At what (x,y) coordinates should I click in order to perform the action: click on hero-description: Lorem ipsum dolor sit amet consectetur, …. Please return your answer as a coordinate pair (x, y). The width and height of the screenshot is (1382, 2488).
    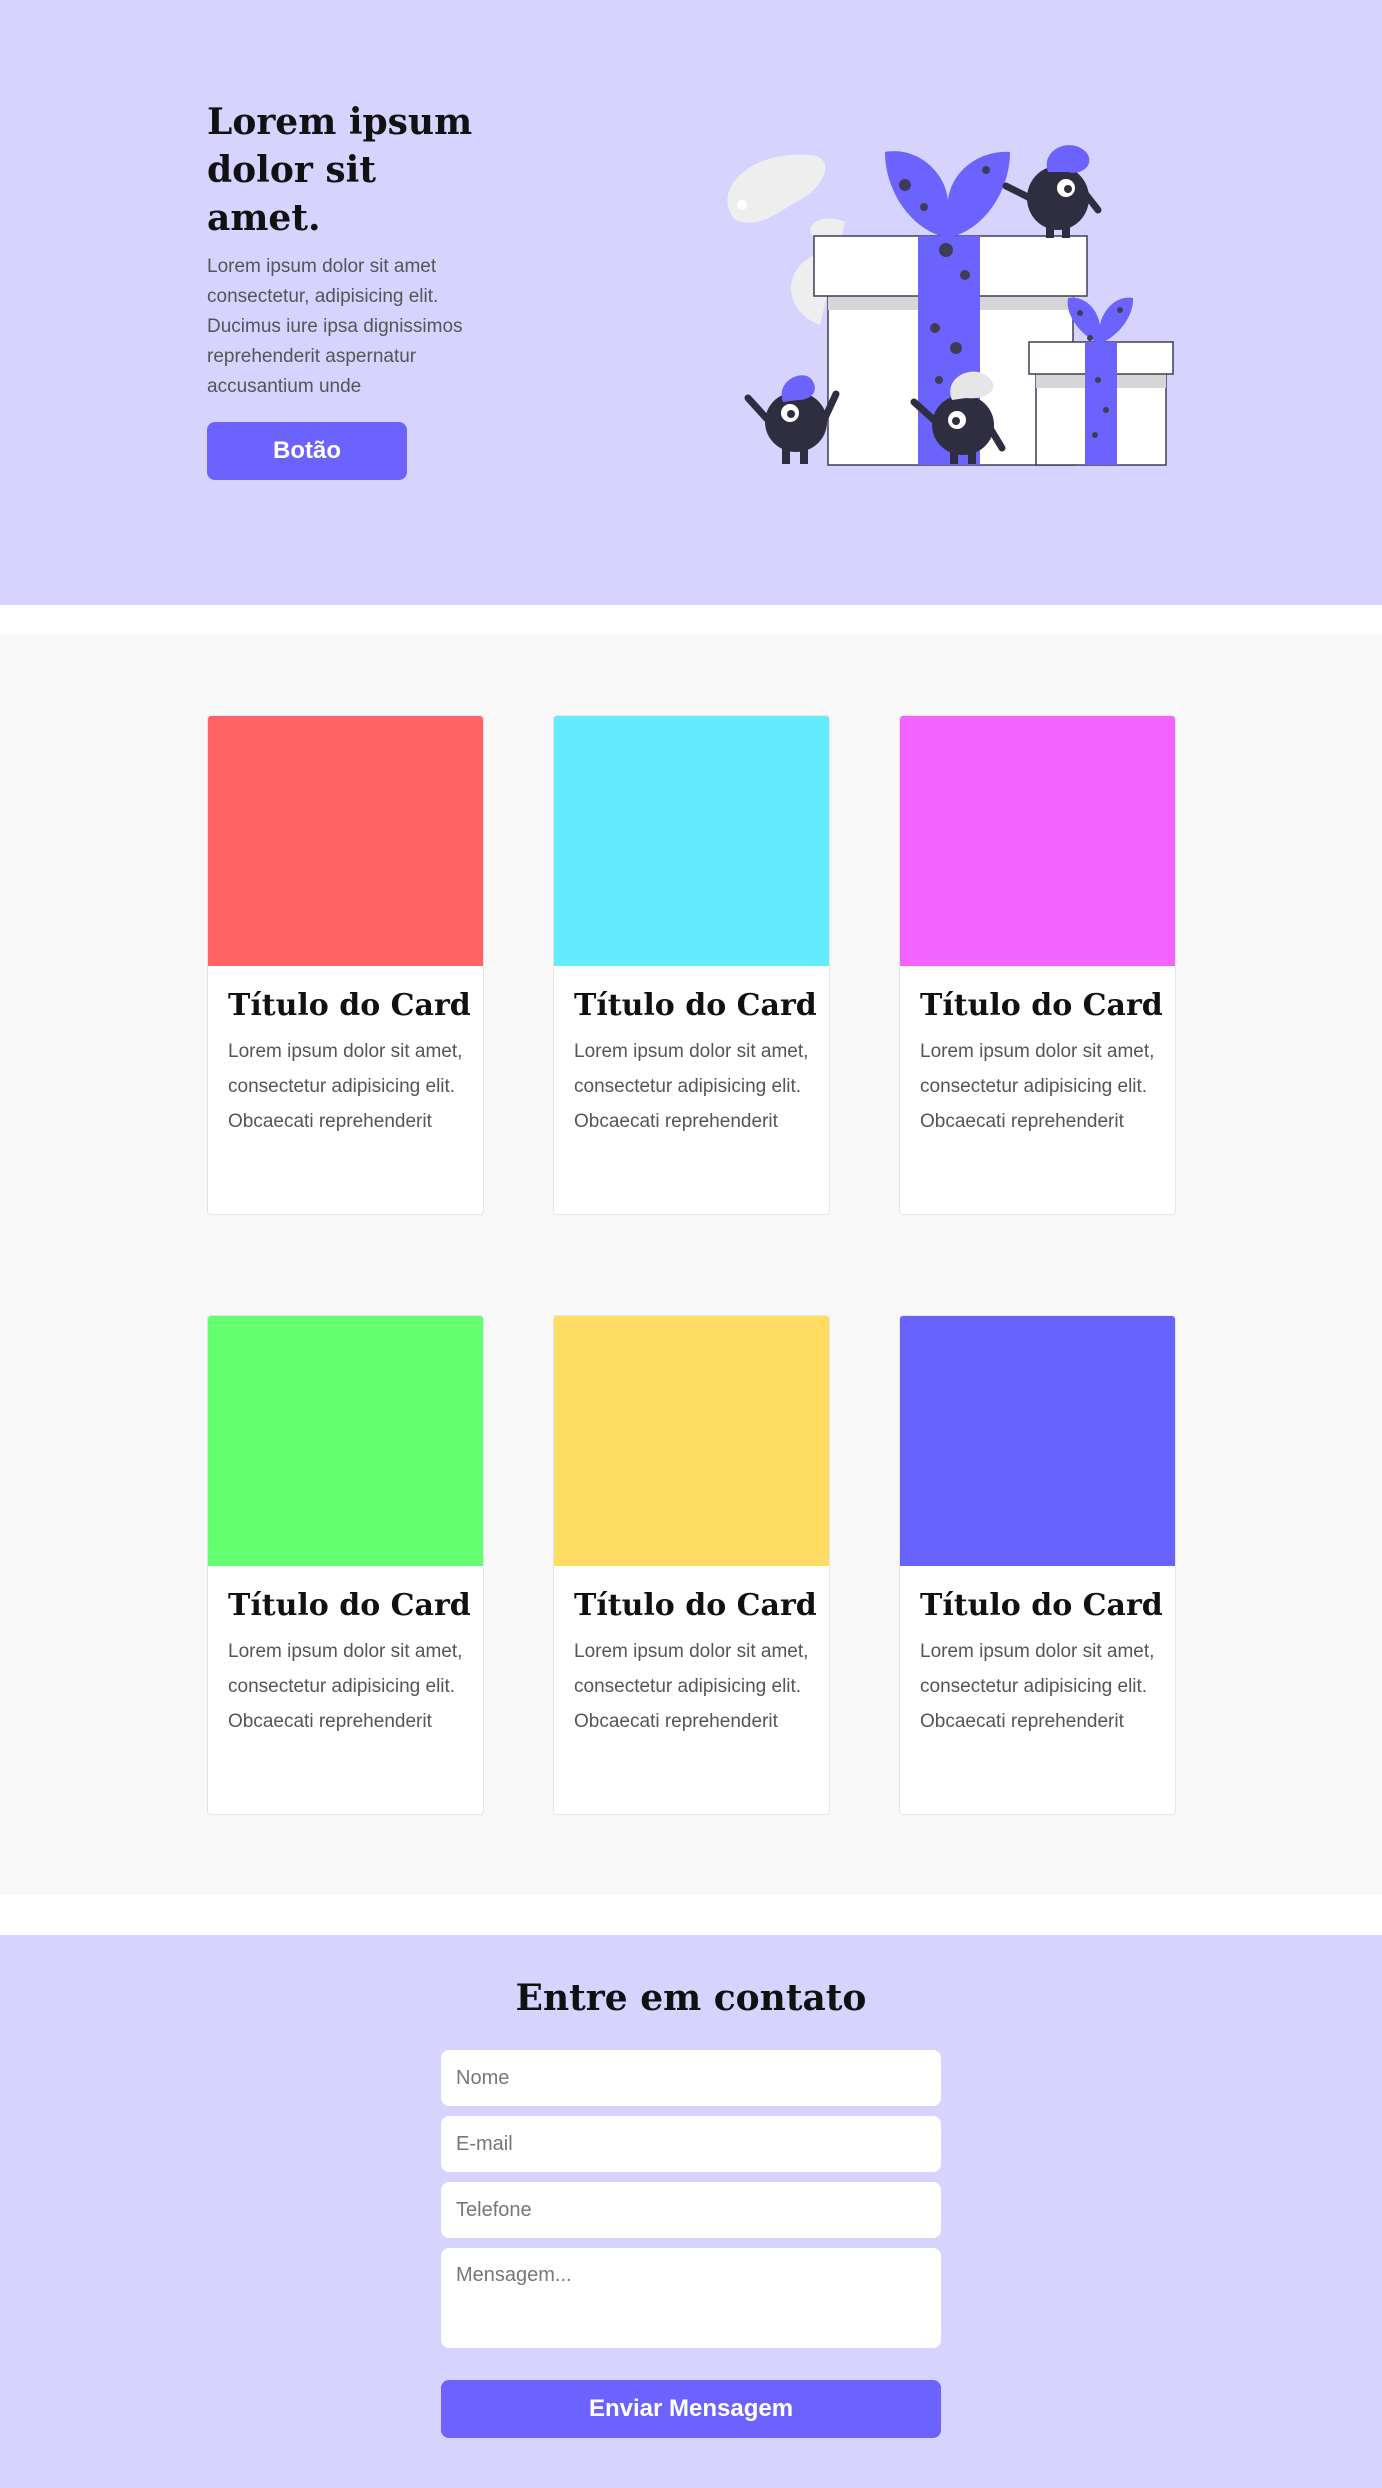
    Looking at the image, I should click on (335, 326).